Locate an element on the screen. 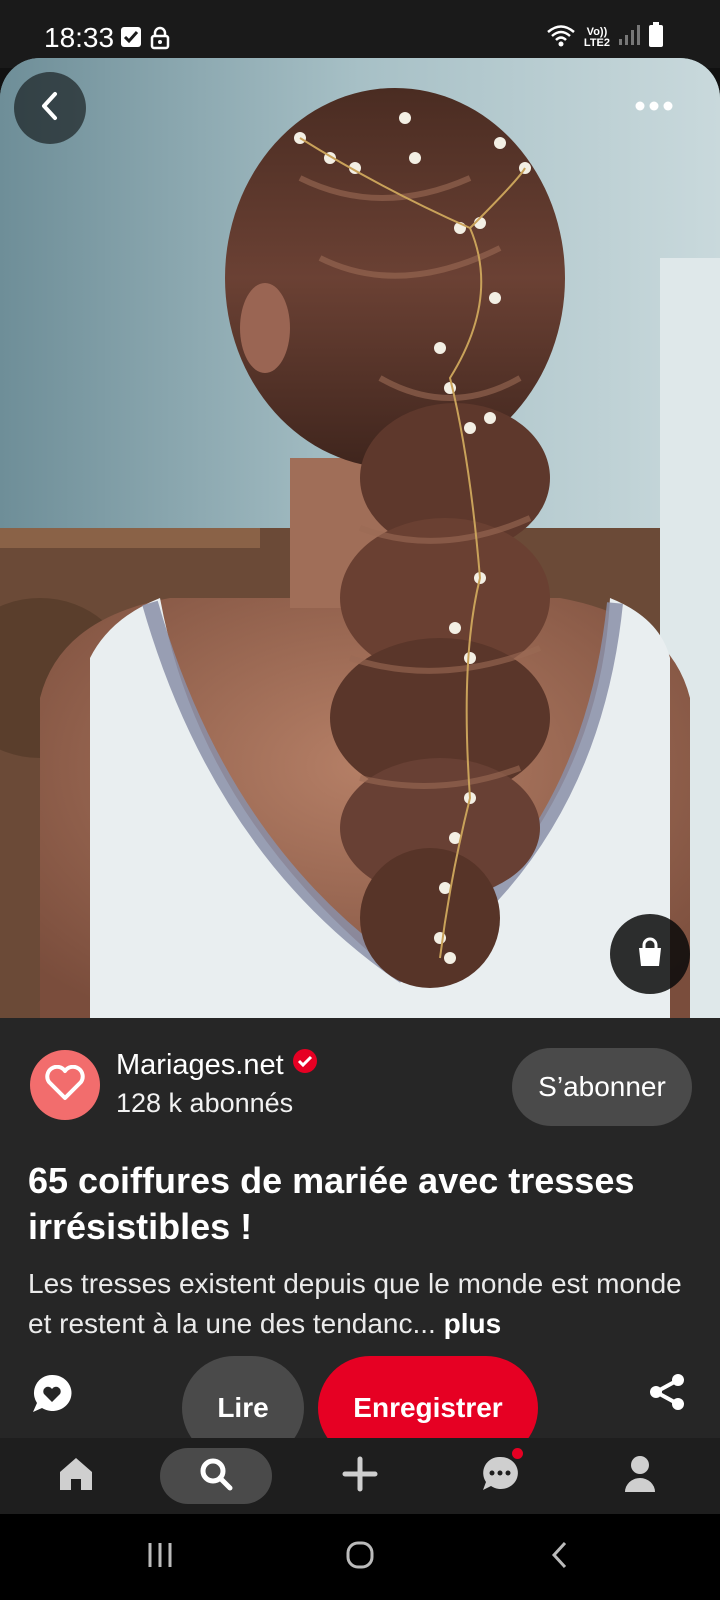 The image size is (720, 1600). check-box-icon is located at coordinates (131, 39).